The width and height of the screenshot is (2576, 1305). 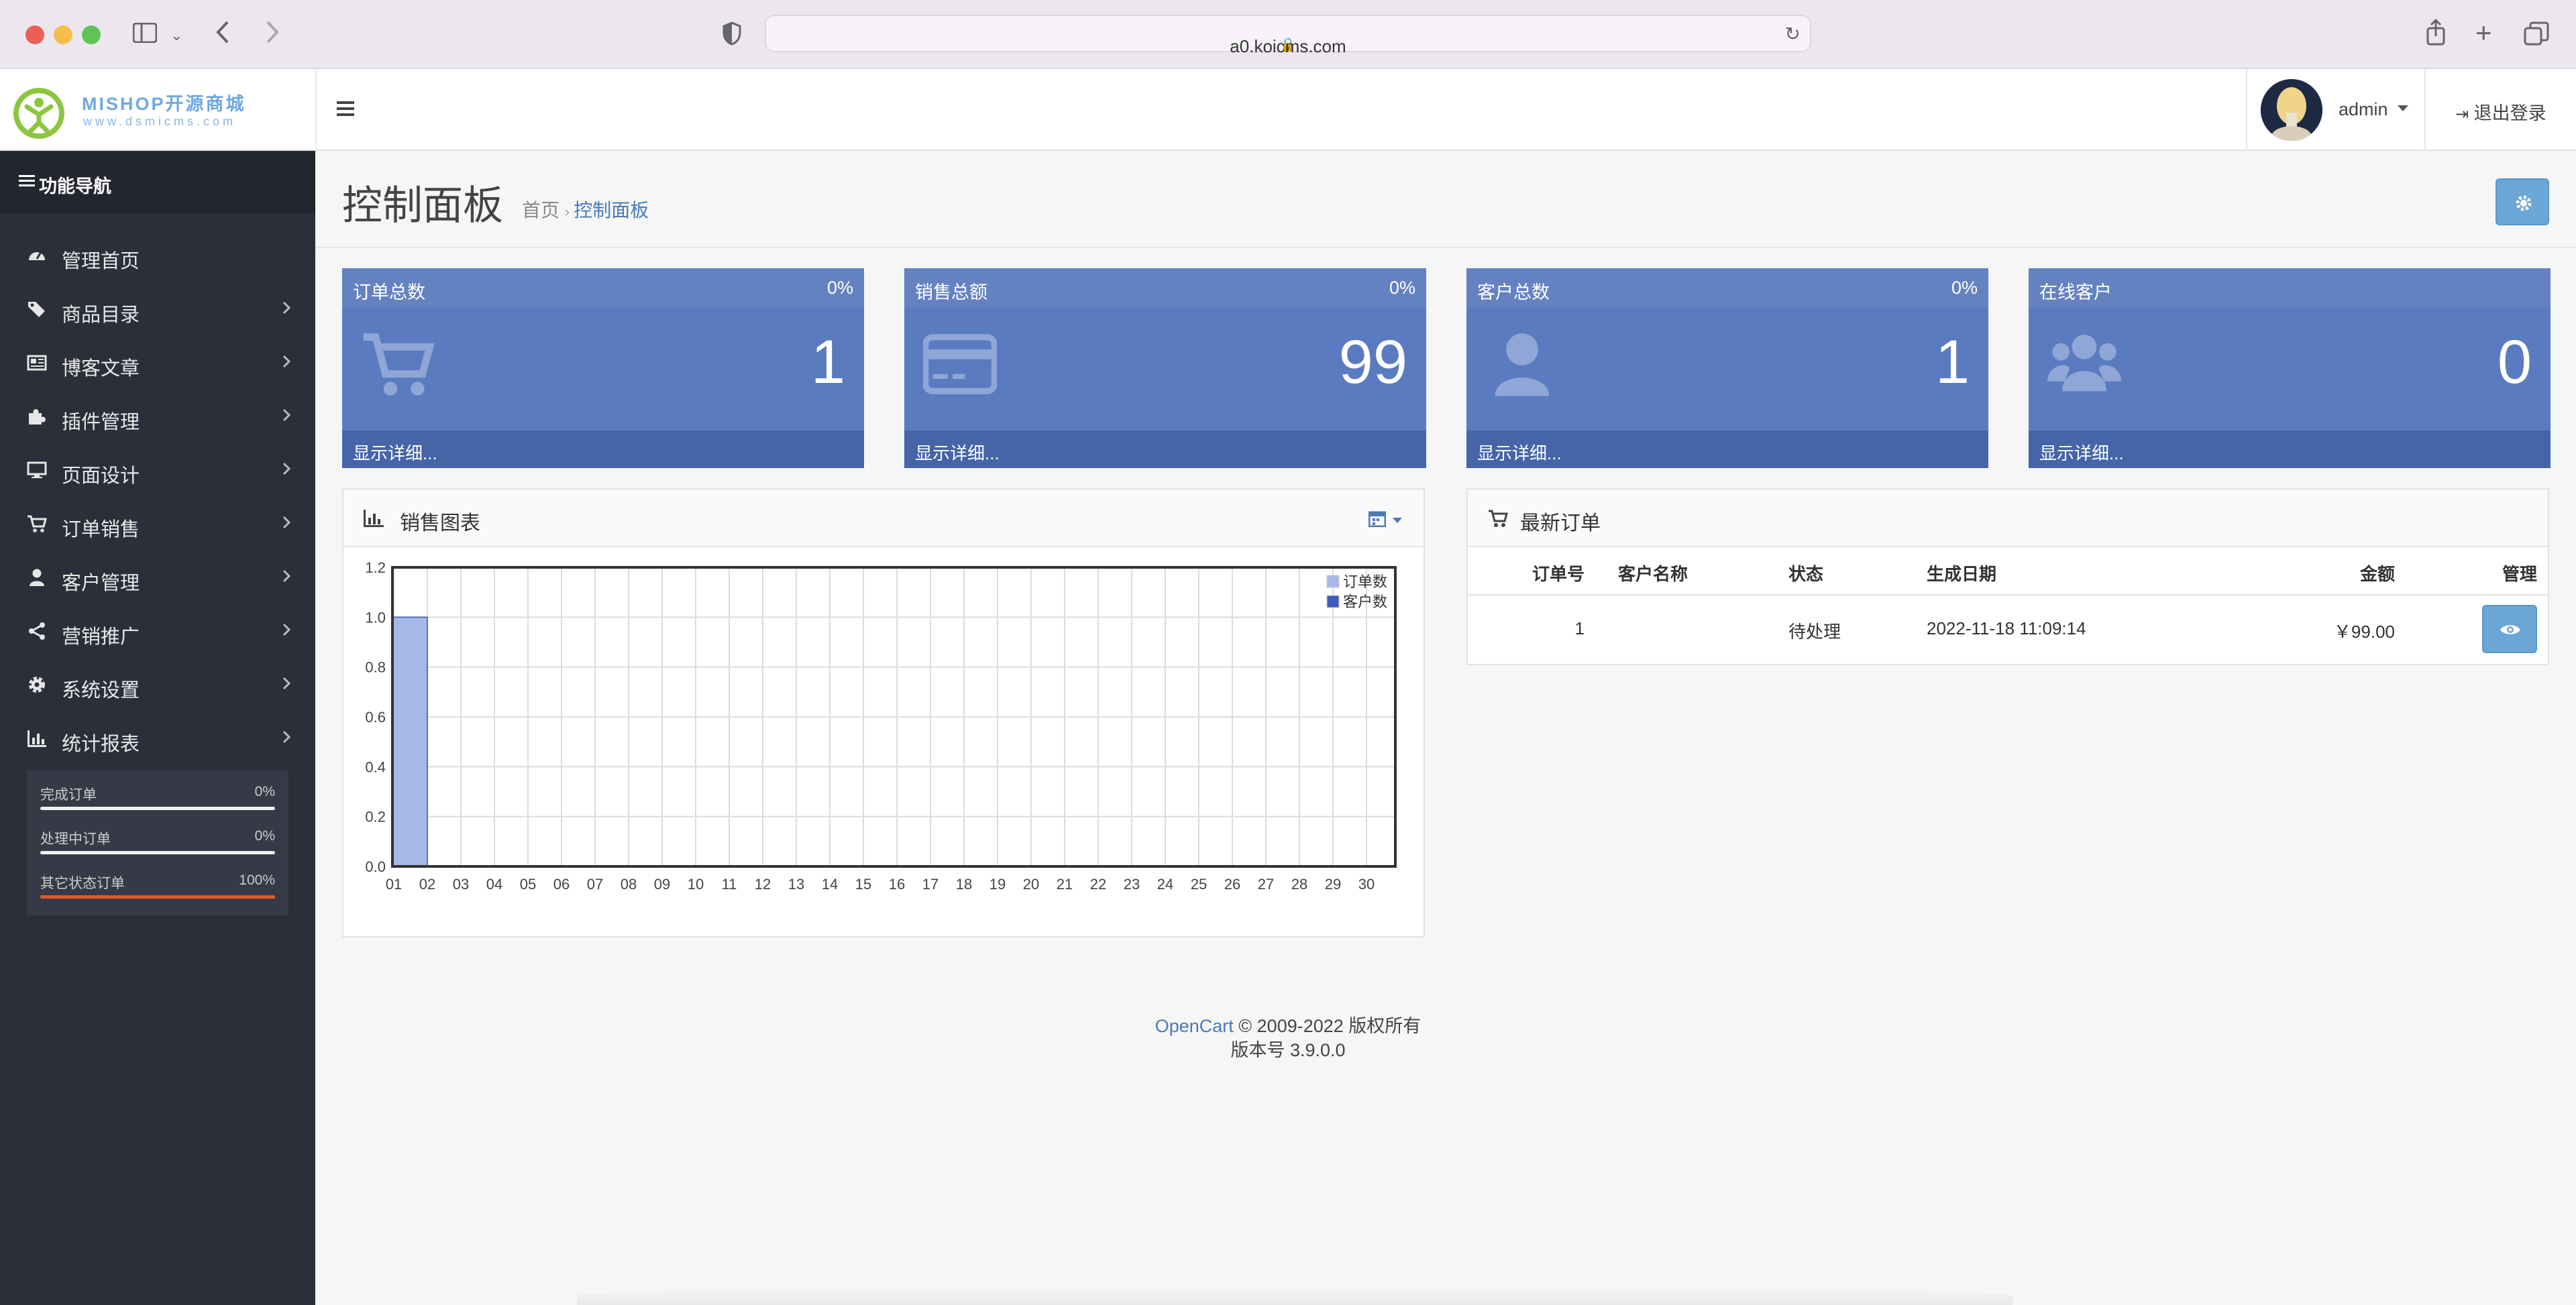 What do you see at coordinates (827, 362) in the screenshot?
I see `stat-tile-value: 1` at bounding box center [827, 362].